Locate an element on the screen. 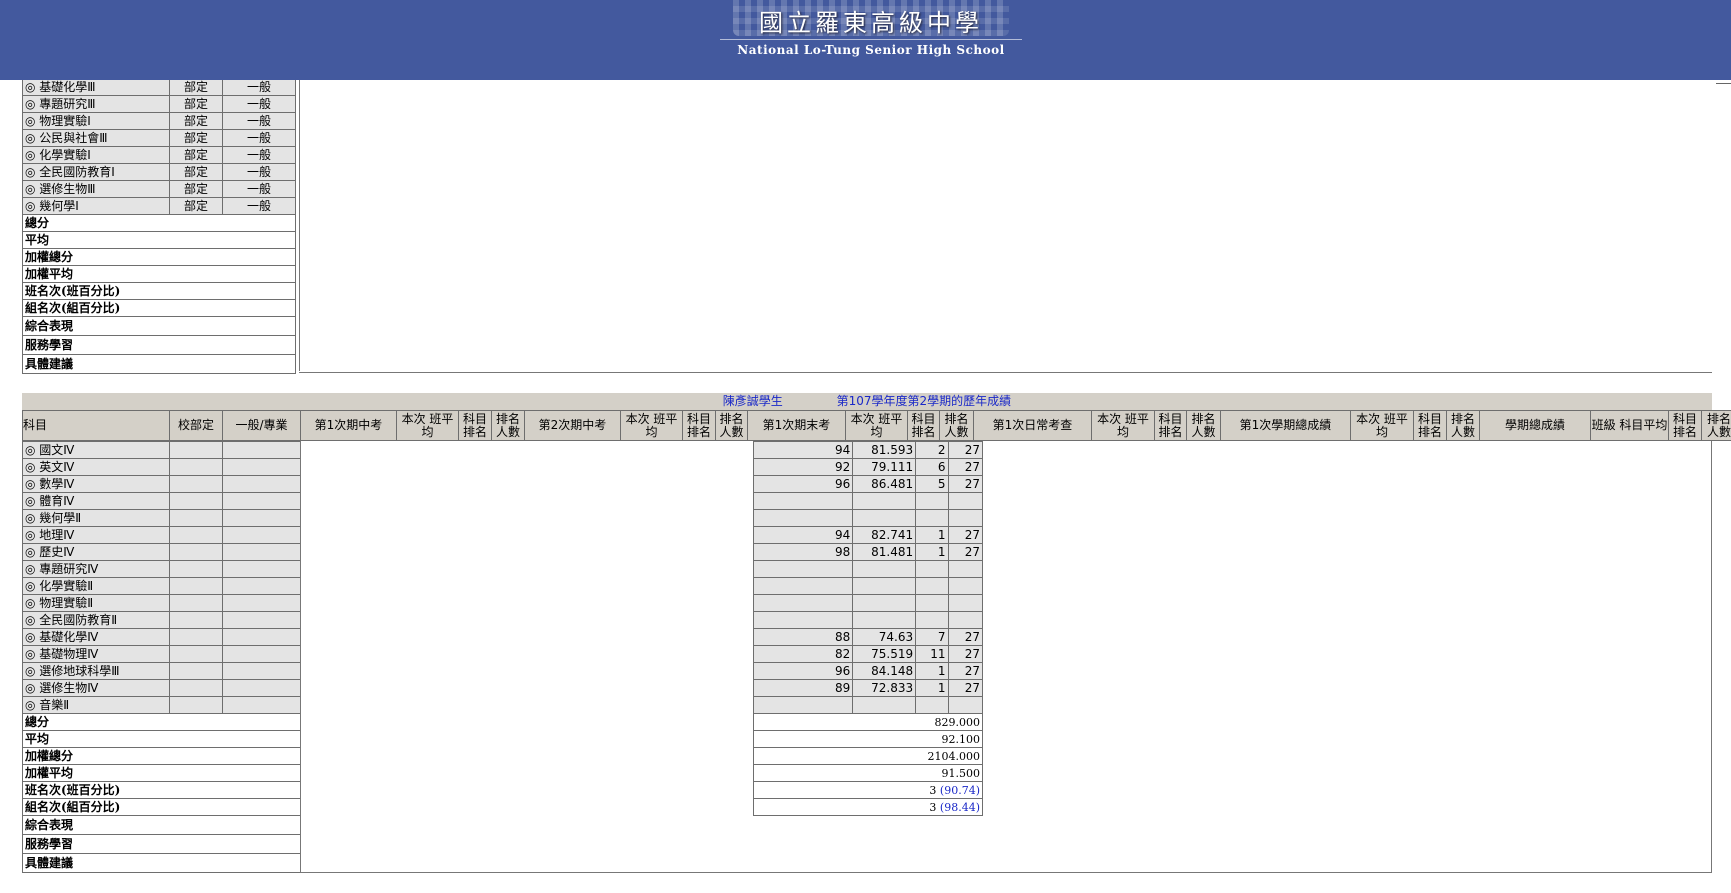  top-subject-row: ◎ 物理實驗Ⅰ 部定 一般 is located at coordinates (159, 121).